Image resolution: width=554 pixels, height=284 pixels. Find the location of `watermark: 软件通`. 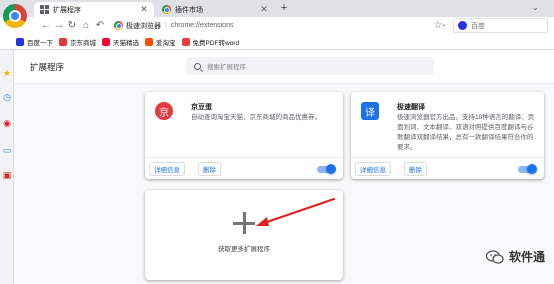

watermark: 软件通 is located at coordinates (515, 256).